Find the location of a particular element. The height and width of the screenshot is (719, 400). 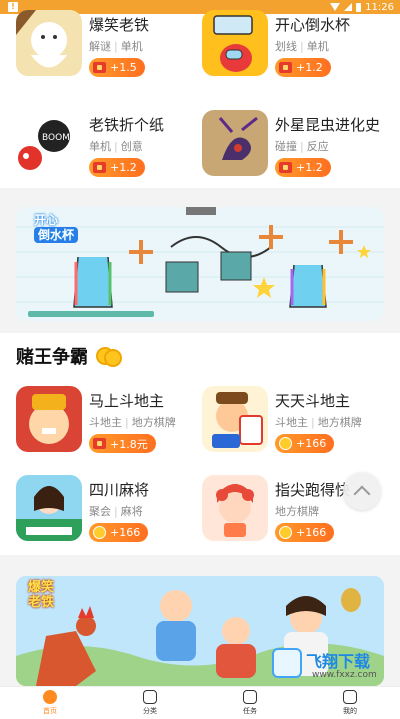

section-header: 赌王争霸 is located at coordinates (69, 356).